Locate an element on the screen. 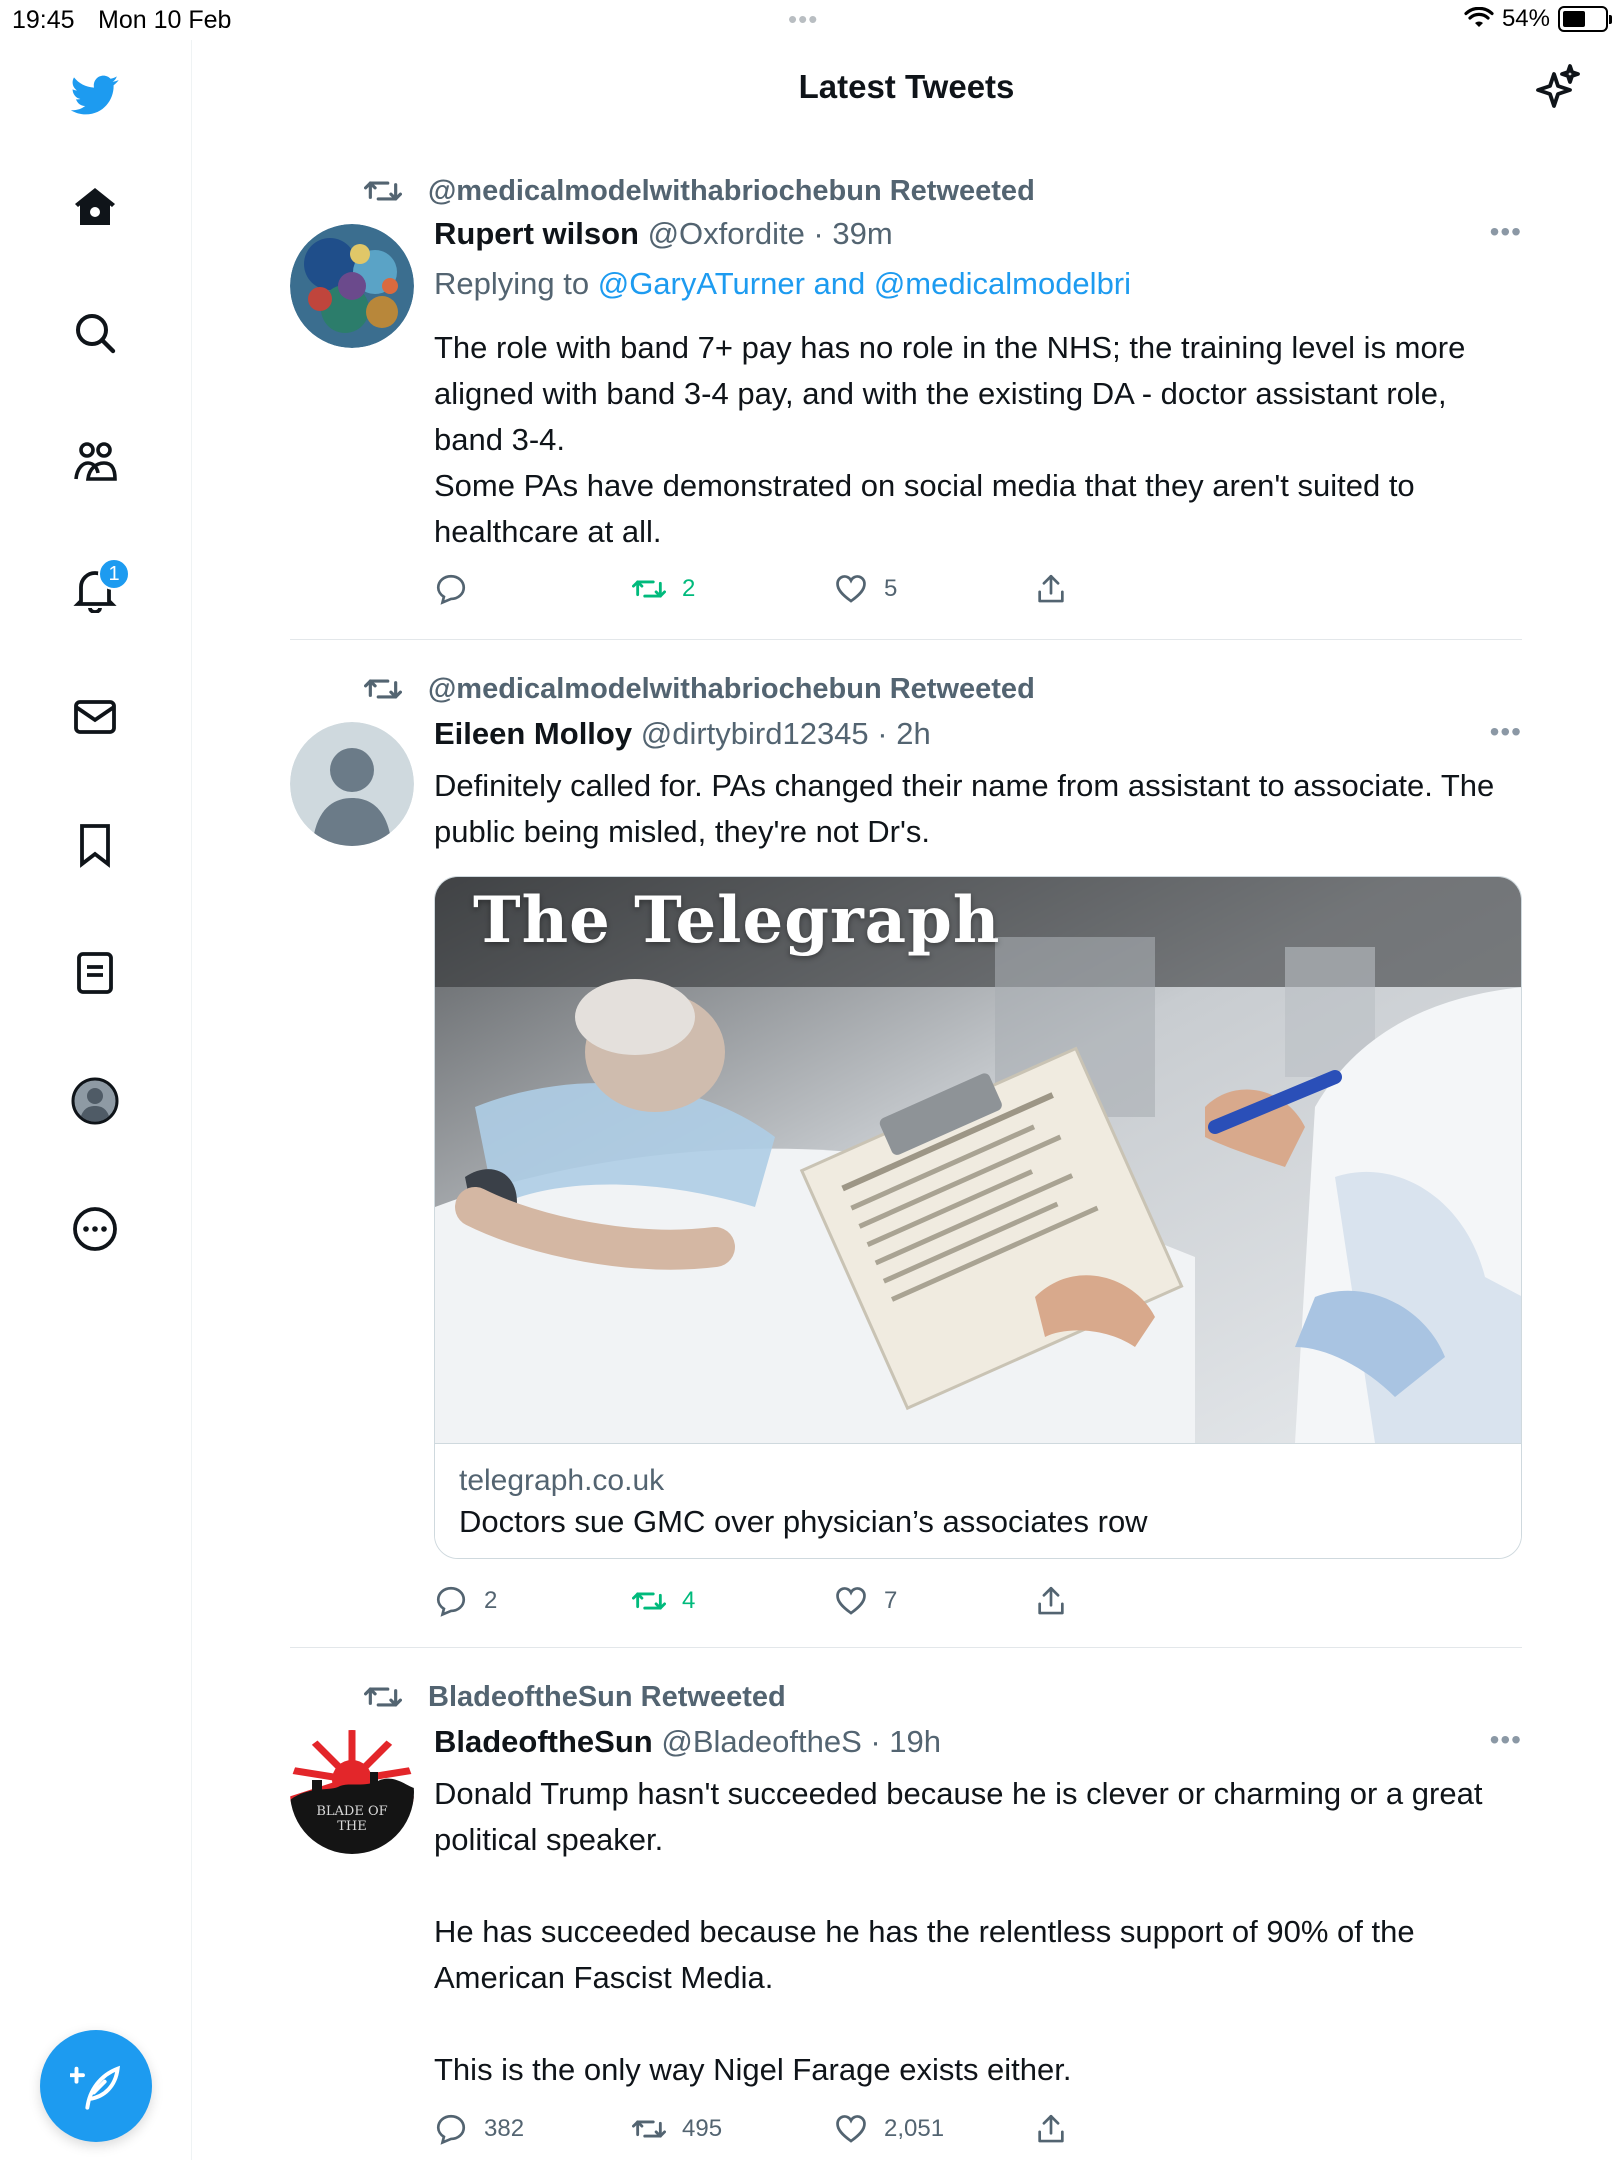  tweet-author: BladeoftheSun @BladeoftheS · 19h is located at coordinates (687, 1742).